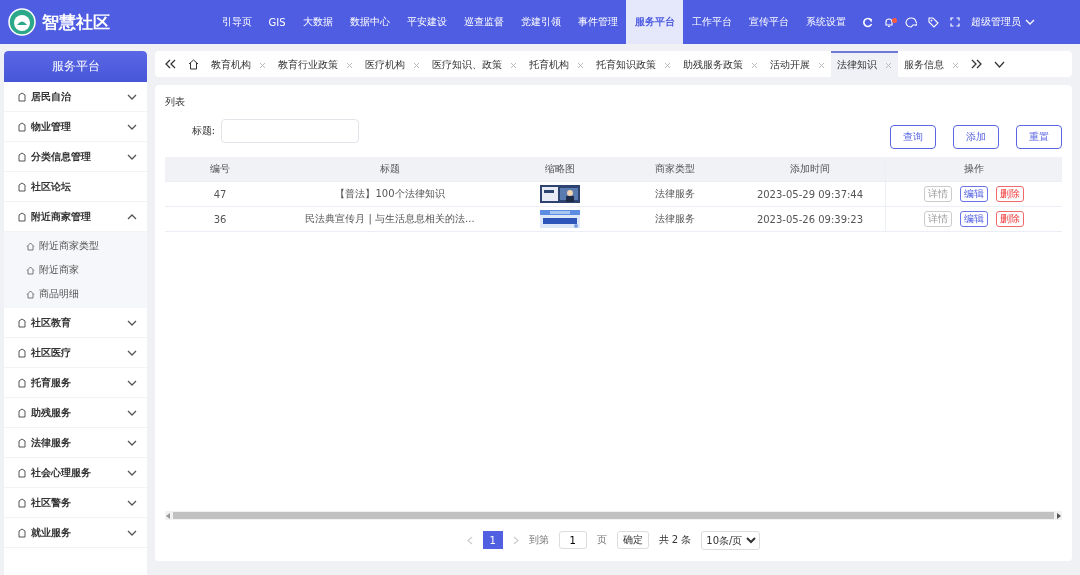  Describe the element at coordinates (598, 22) in the screenshot. I see `nav-tab: 事件管理` at that location.